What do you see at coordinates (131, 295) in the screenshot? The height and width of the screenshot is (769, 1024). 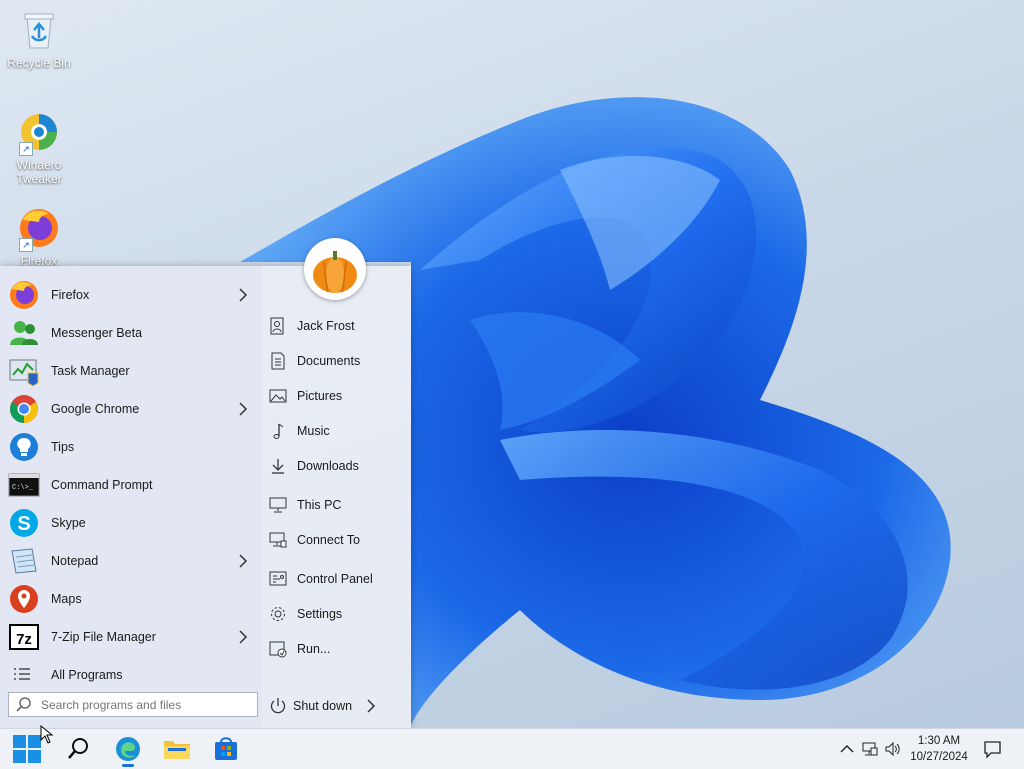 I see `program-item-firefox: Firefox` at bounding box center [131, 295].